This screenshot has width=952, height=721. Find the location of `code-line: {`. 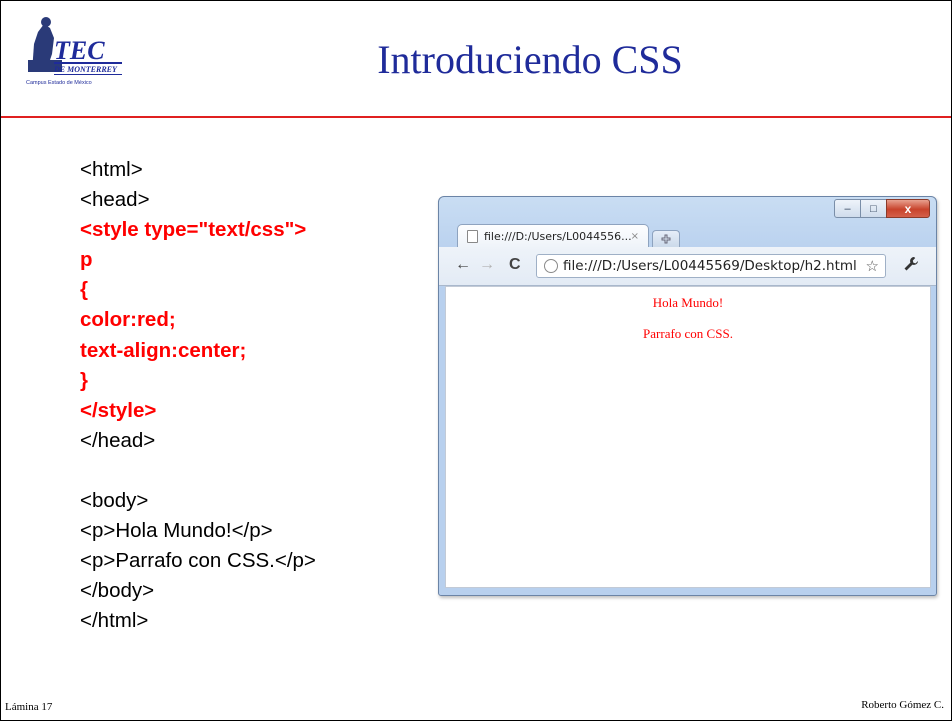

code-line: { is located at coordinates (84, 290).